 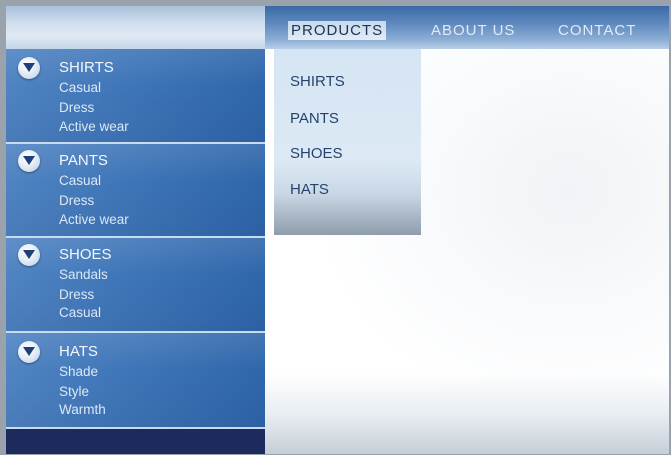 What do you see at coordinates (316, 153) in the screenshot?
I see `dropdown-item-shoes: SHOES` at bounding box center [316, 153].